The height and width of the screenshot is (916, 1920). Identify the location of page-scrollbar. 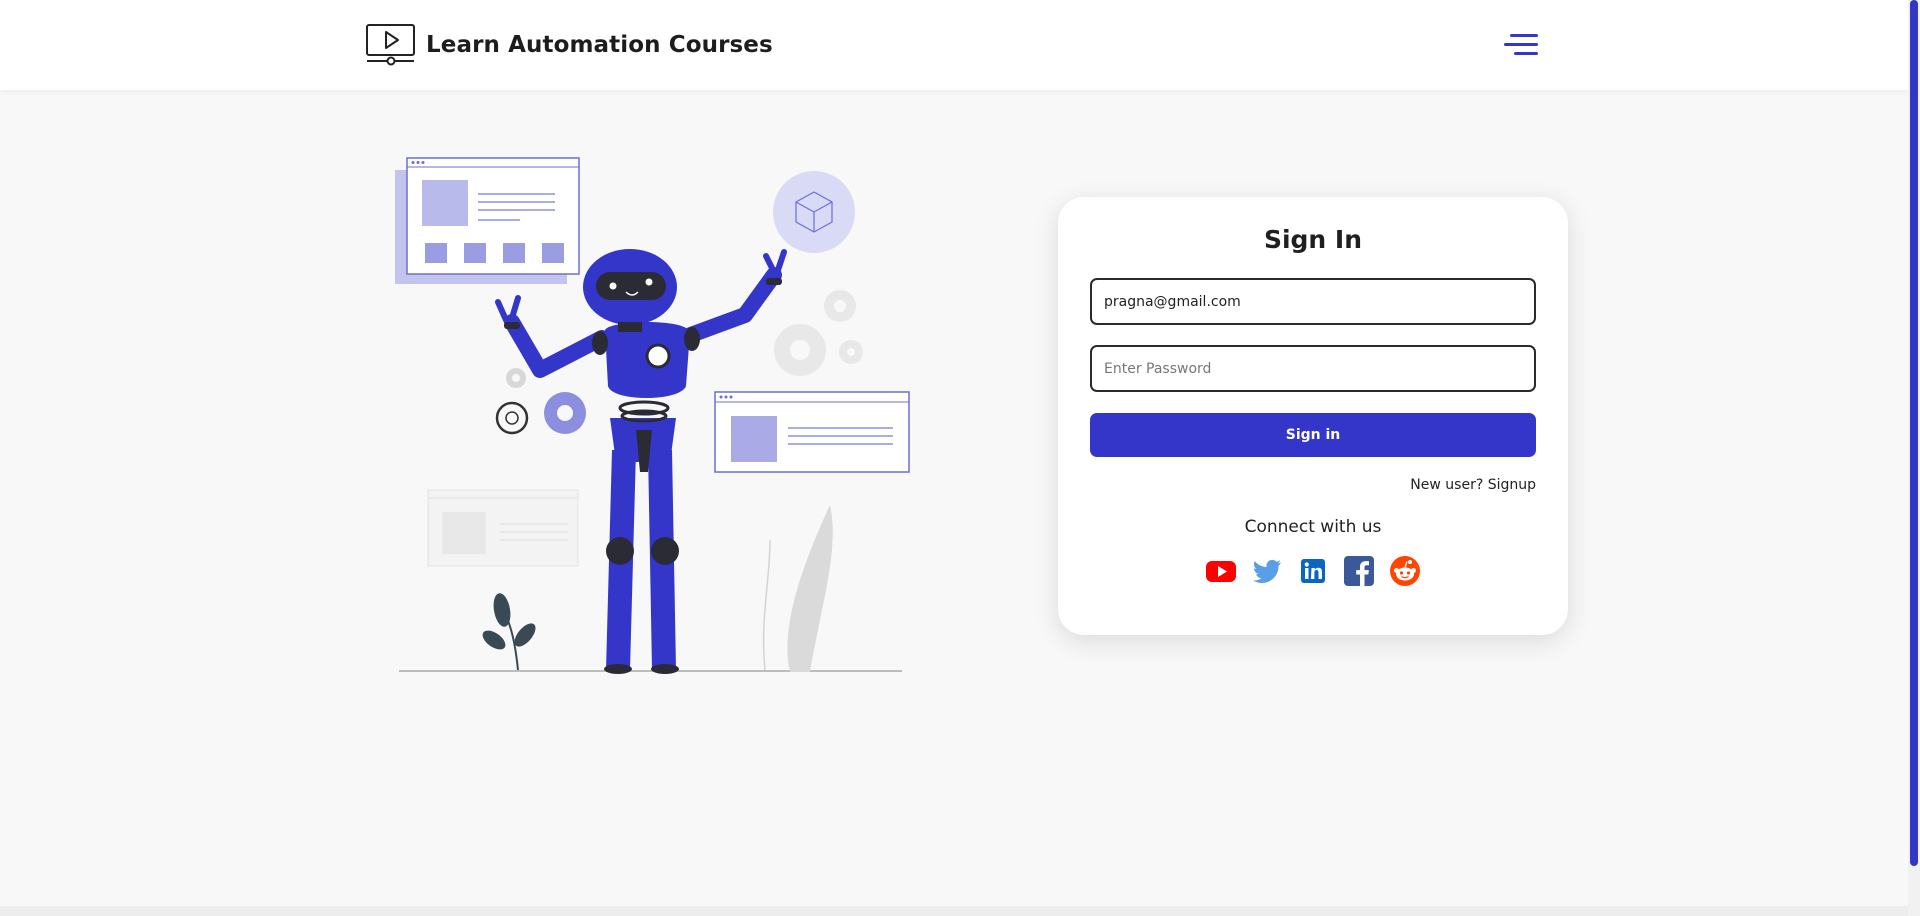
(1914, 458).